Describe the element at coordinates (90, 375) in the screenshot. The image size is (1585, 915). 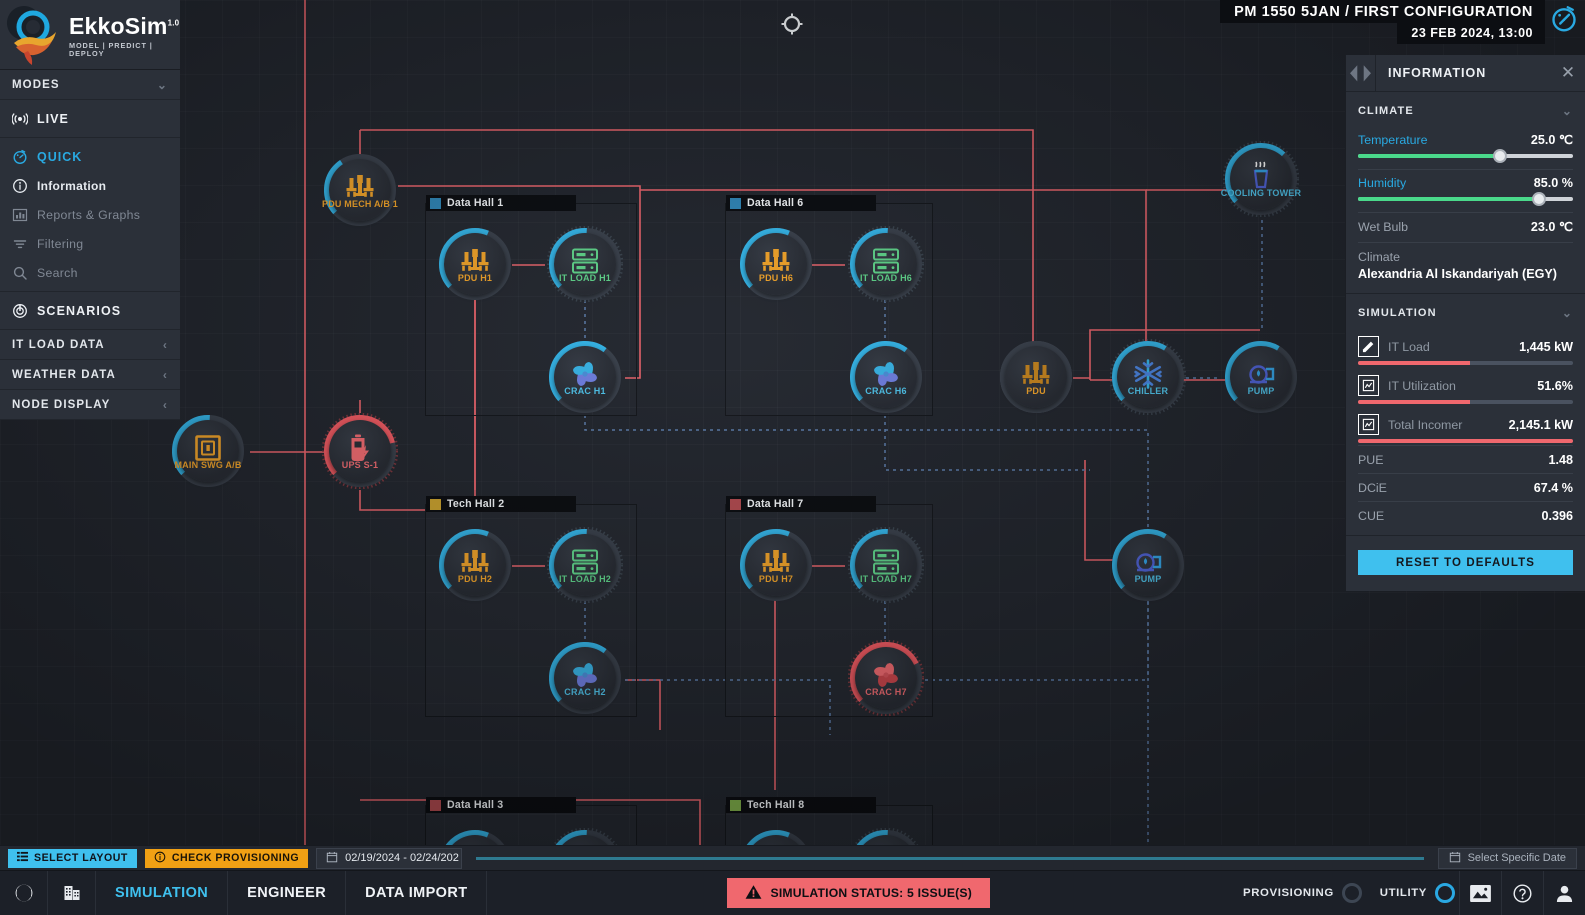
I see `sidebar-section-weather-data: WEATHER DATA ‹` at that location.